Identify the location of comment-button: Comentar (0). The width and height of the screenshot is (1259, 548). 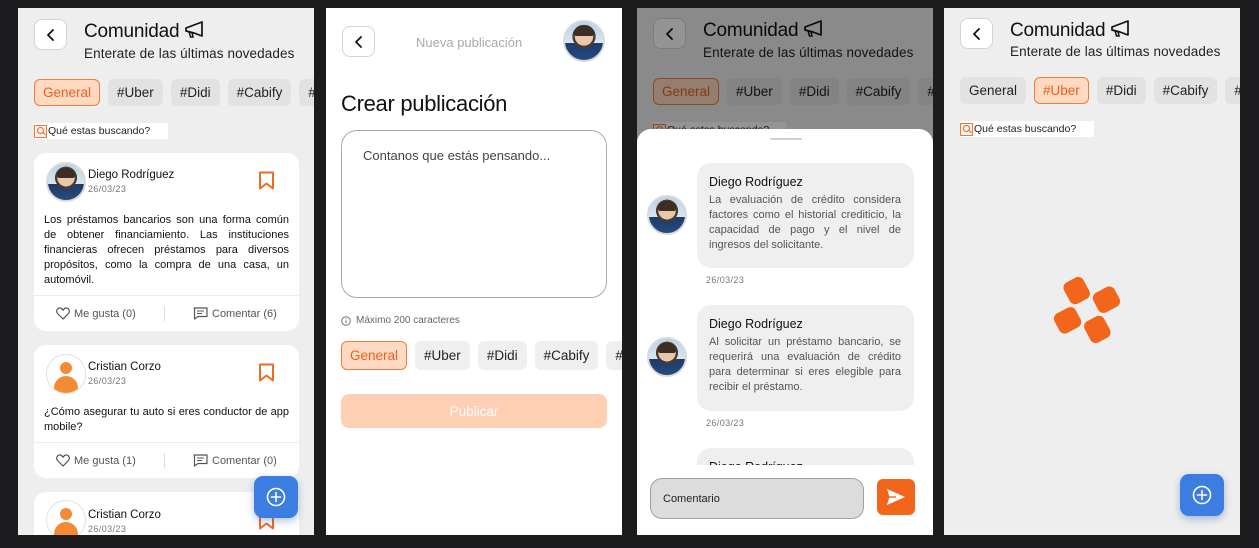
(235, 460).